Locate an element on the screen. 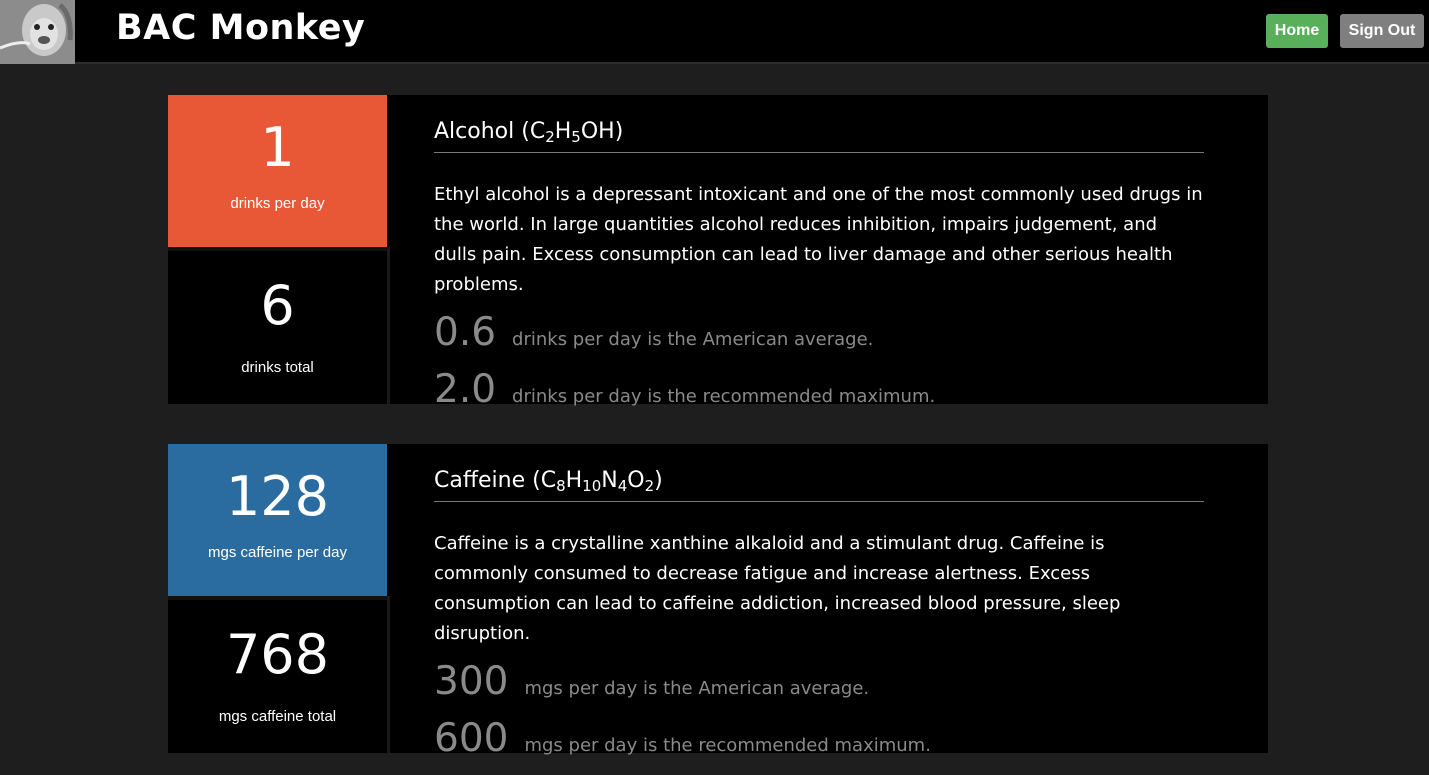 The width and height of the screenshot is (1429, 775). alcohol-formula: C2H5OH) is located at coordinates (576, 132).